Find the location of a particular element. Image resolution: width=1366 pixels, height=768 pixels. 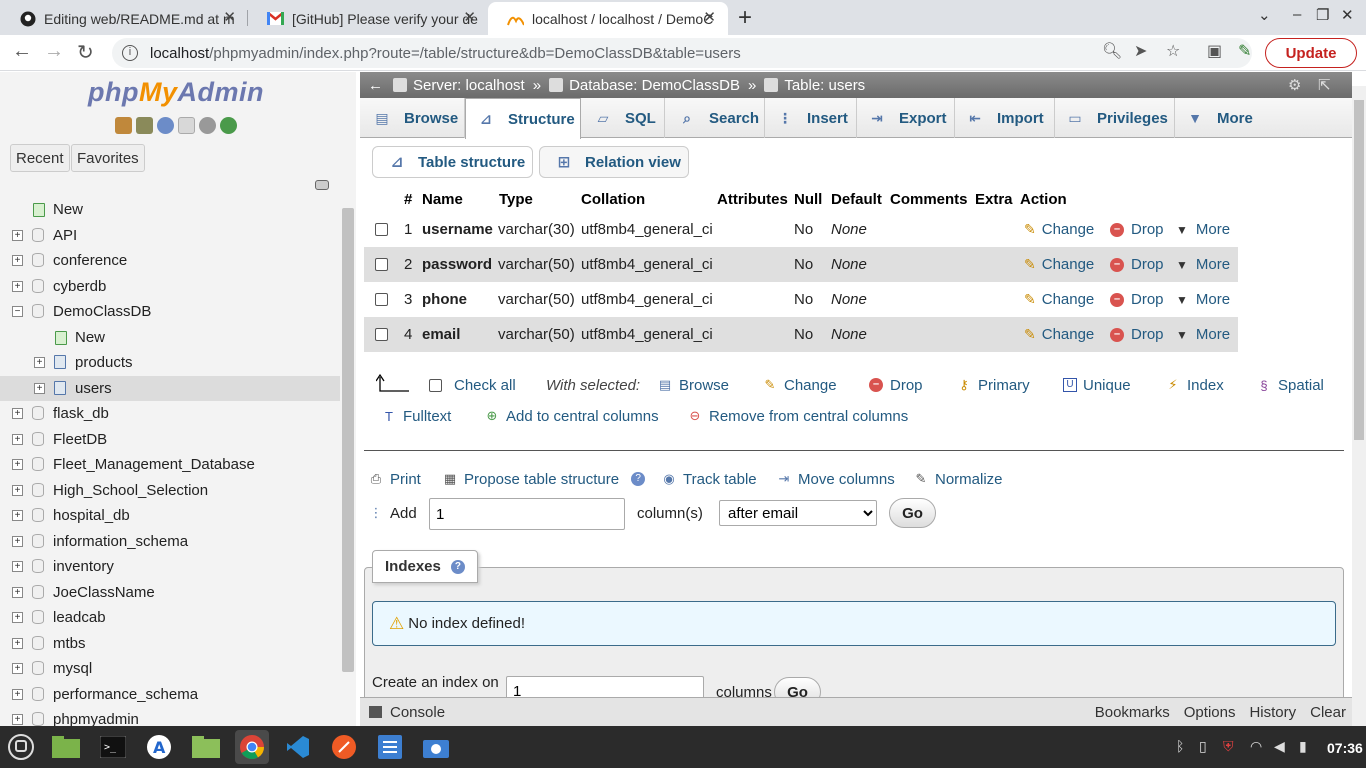

header-attributes: Attributes is located at coordinates (752, 199).